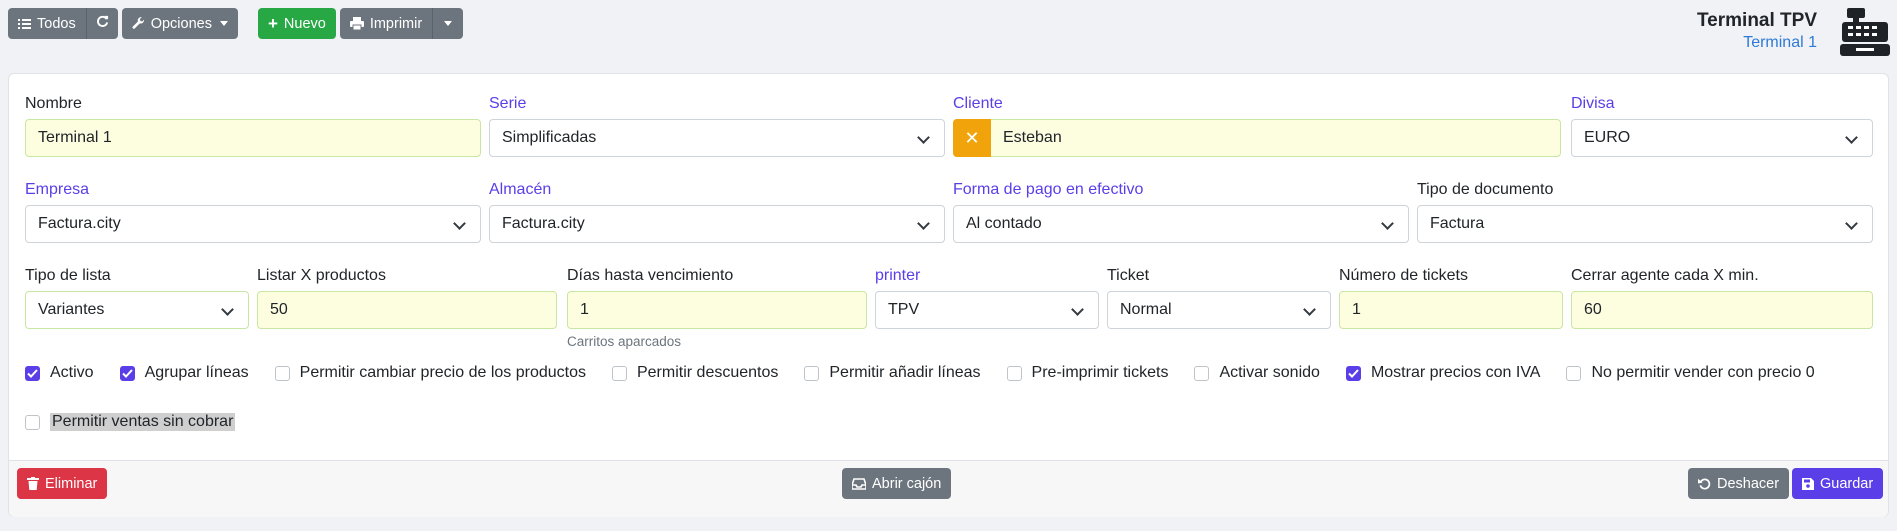 The image size is (1897, 531). I want to click on open-drawer-label: Abrir cajón, so click(907, 483).